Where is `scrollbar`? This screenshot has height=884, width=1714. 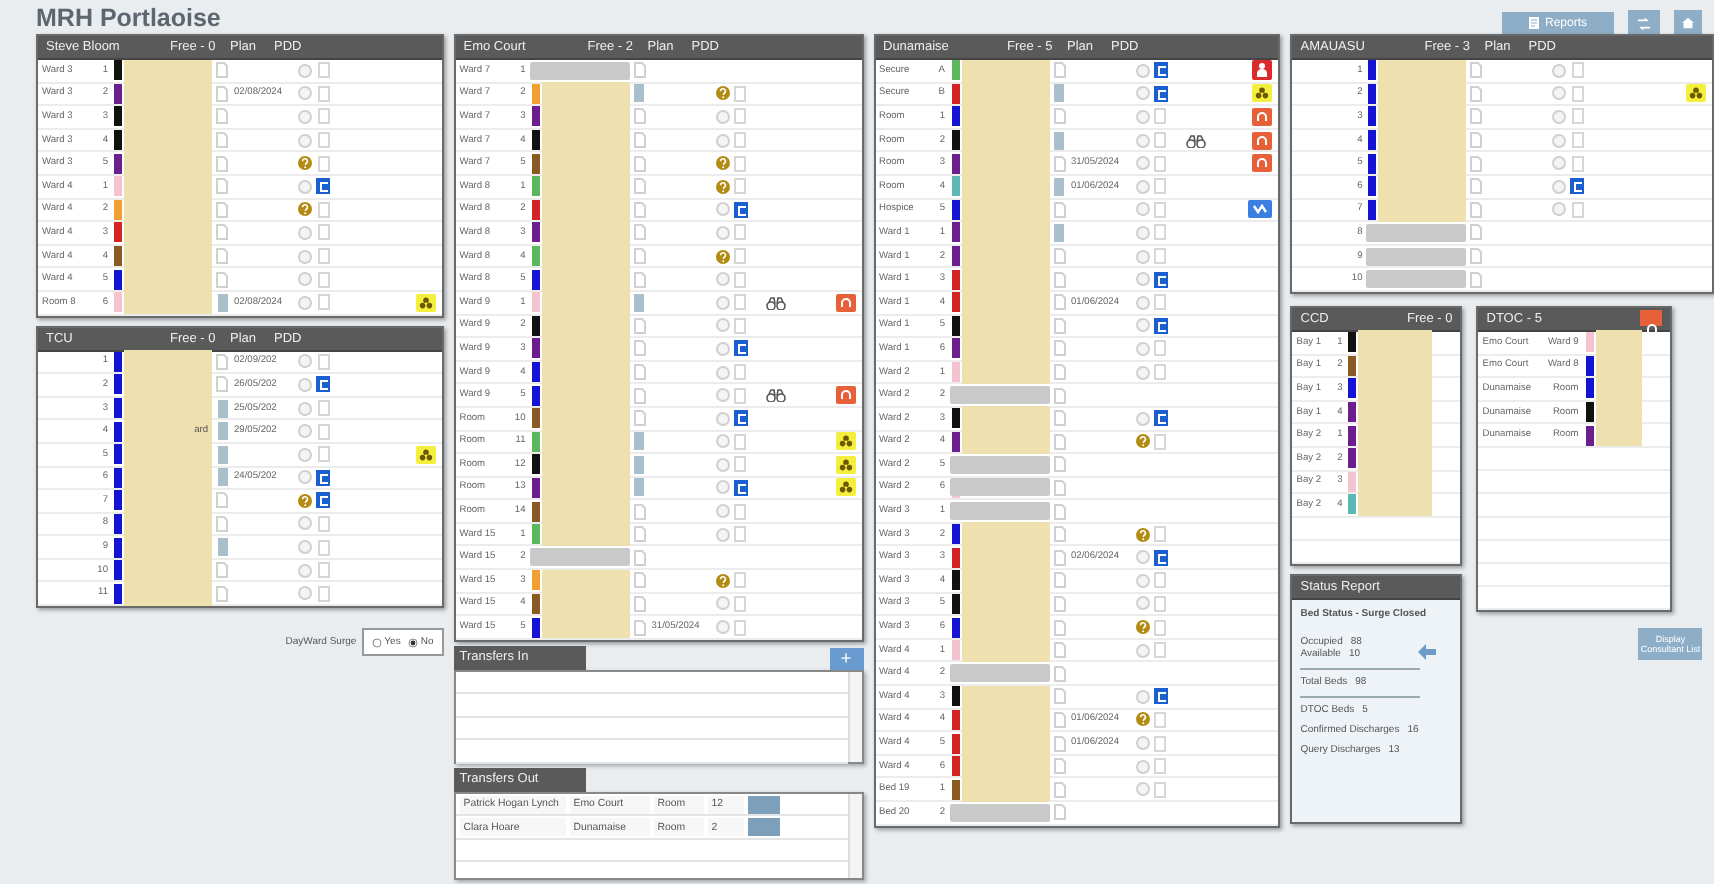
scrollbar is located at coordinates (854, 835).